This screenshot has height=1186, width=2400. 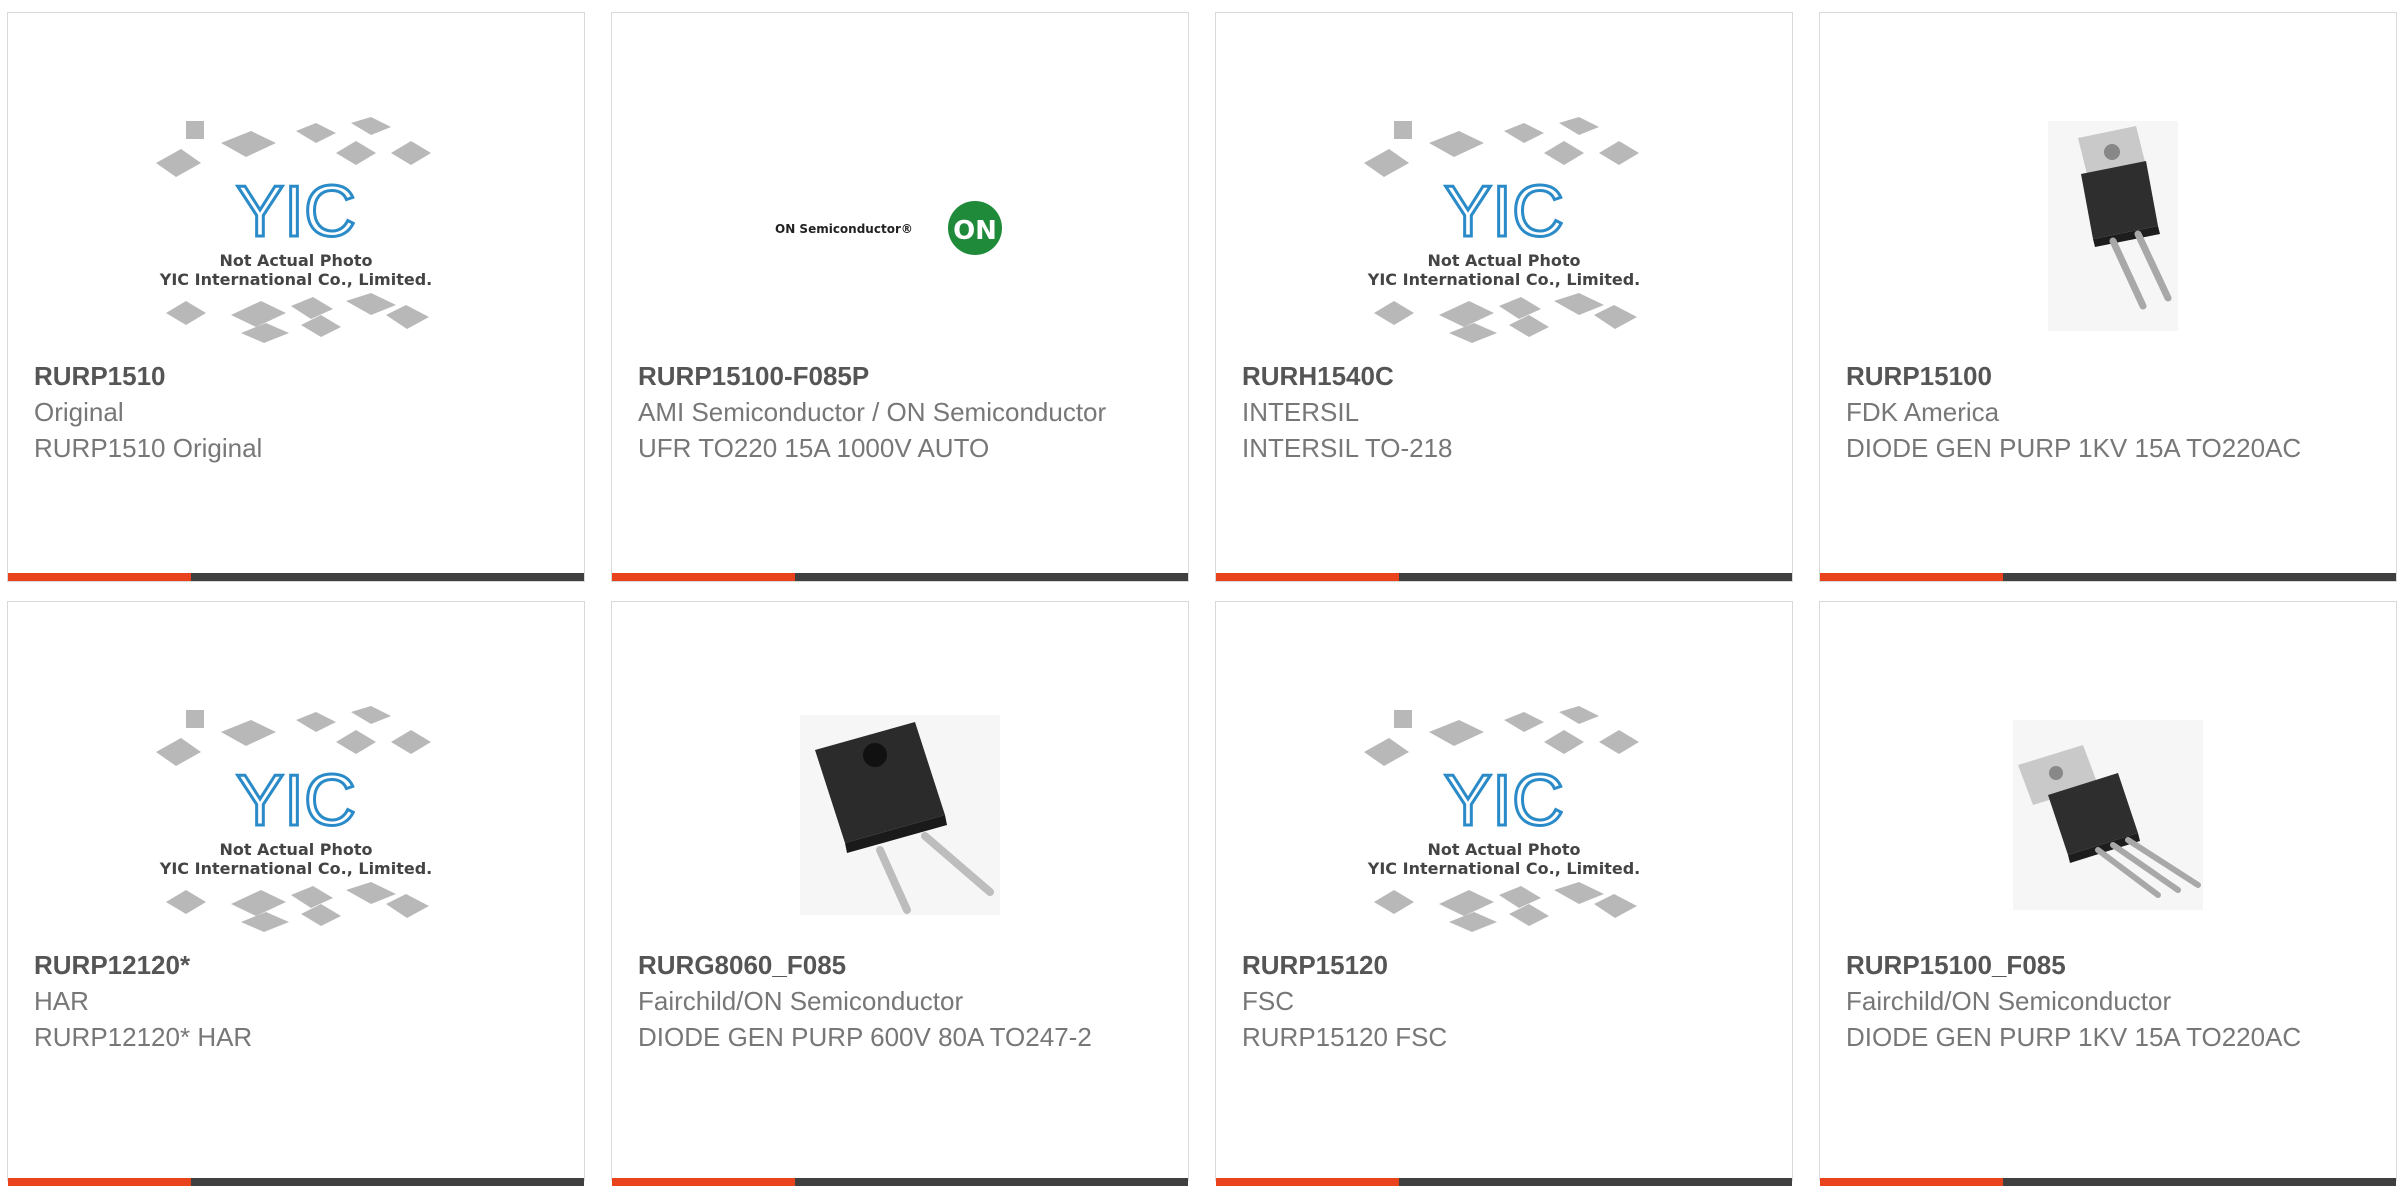 I want to click on part-number: RURH1540C, so click(x=1507, y=376).